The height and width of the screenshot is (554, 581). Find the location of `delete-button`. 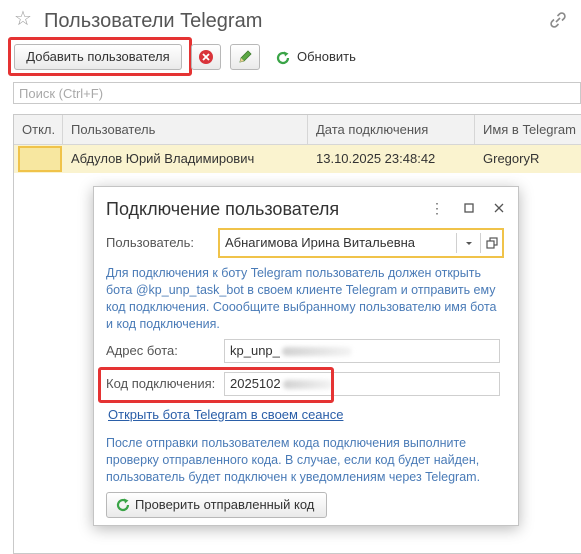

delete-button is located at coordinates (206, 57).